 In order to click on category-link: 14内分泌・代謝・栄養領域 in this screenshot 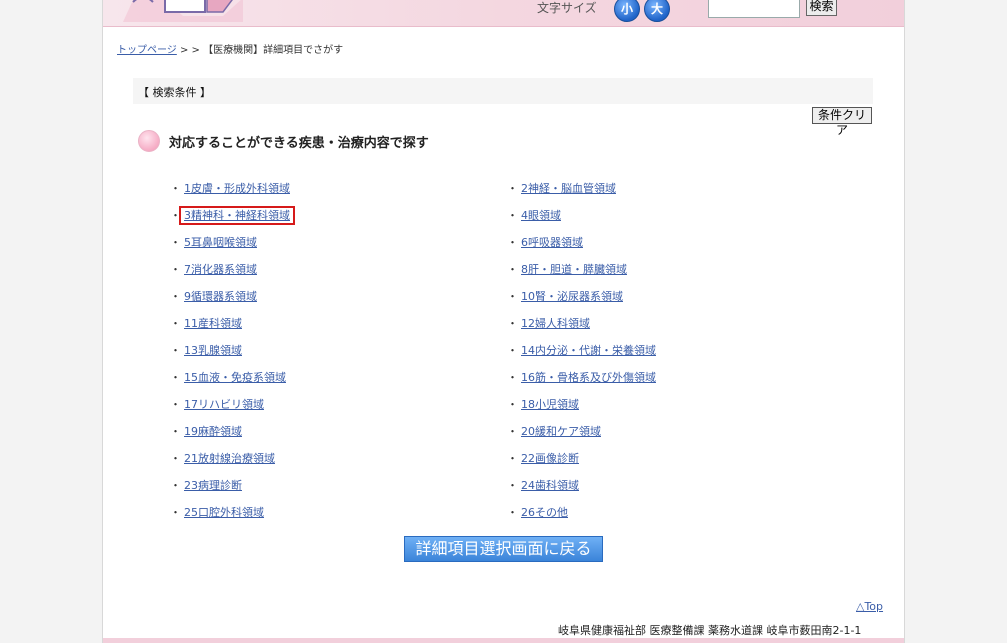, I will do `click(588, 350)`.